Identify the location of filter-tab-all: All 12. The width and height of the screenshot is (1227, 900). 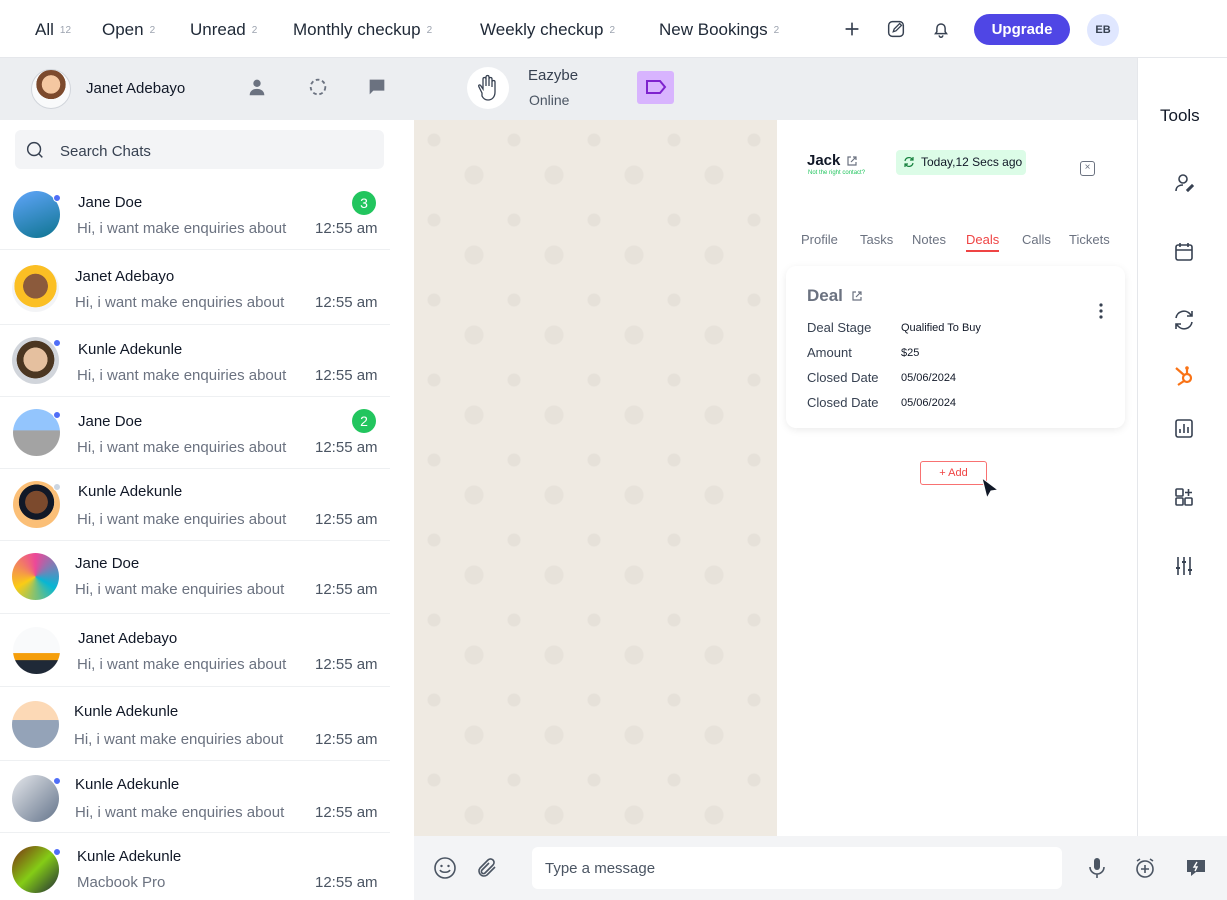
(53, 30).